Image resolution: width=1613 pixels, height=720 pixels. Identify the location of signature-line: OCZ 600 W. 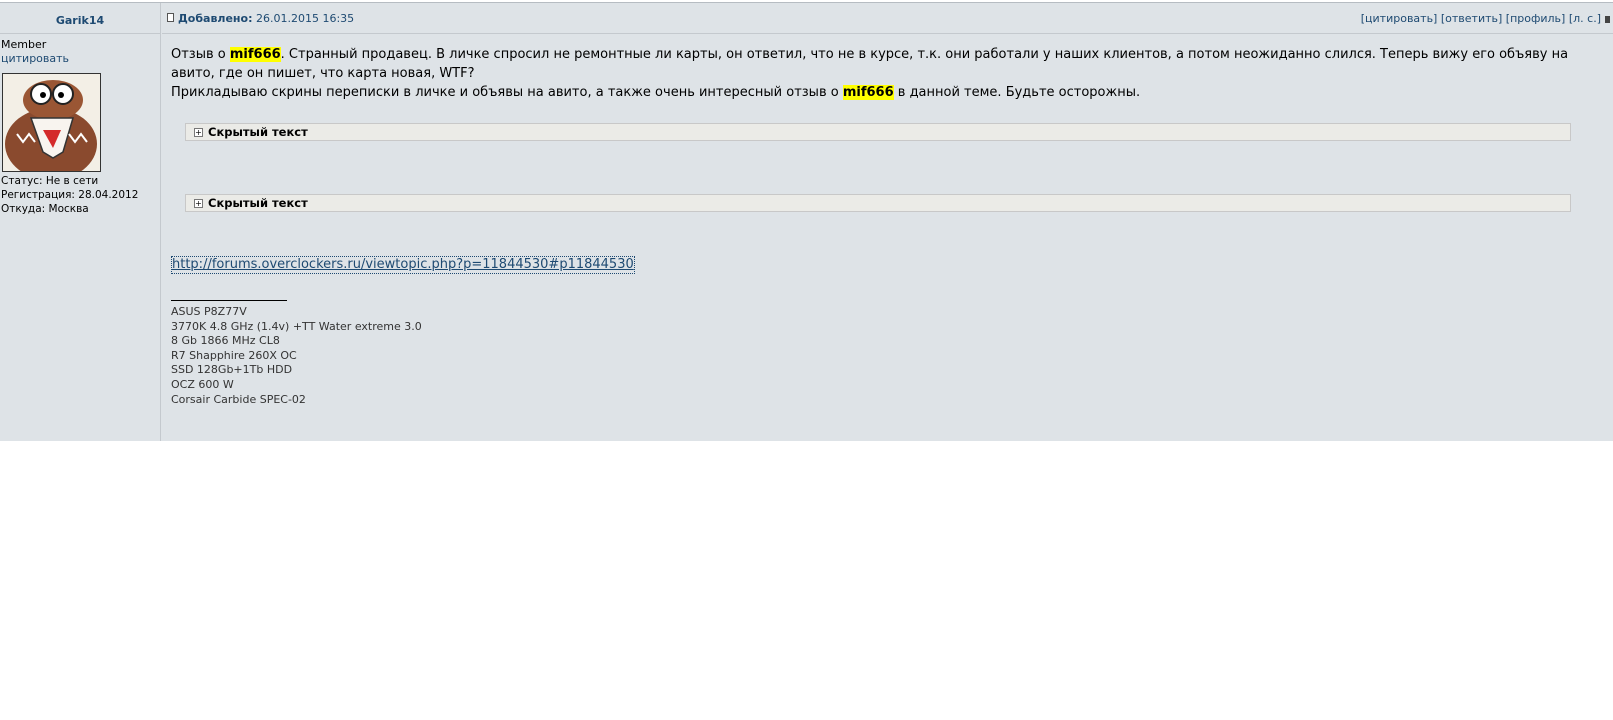
(202, 384).